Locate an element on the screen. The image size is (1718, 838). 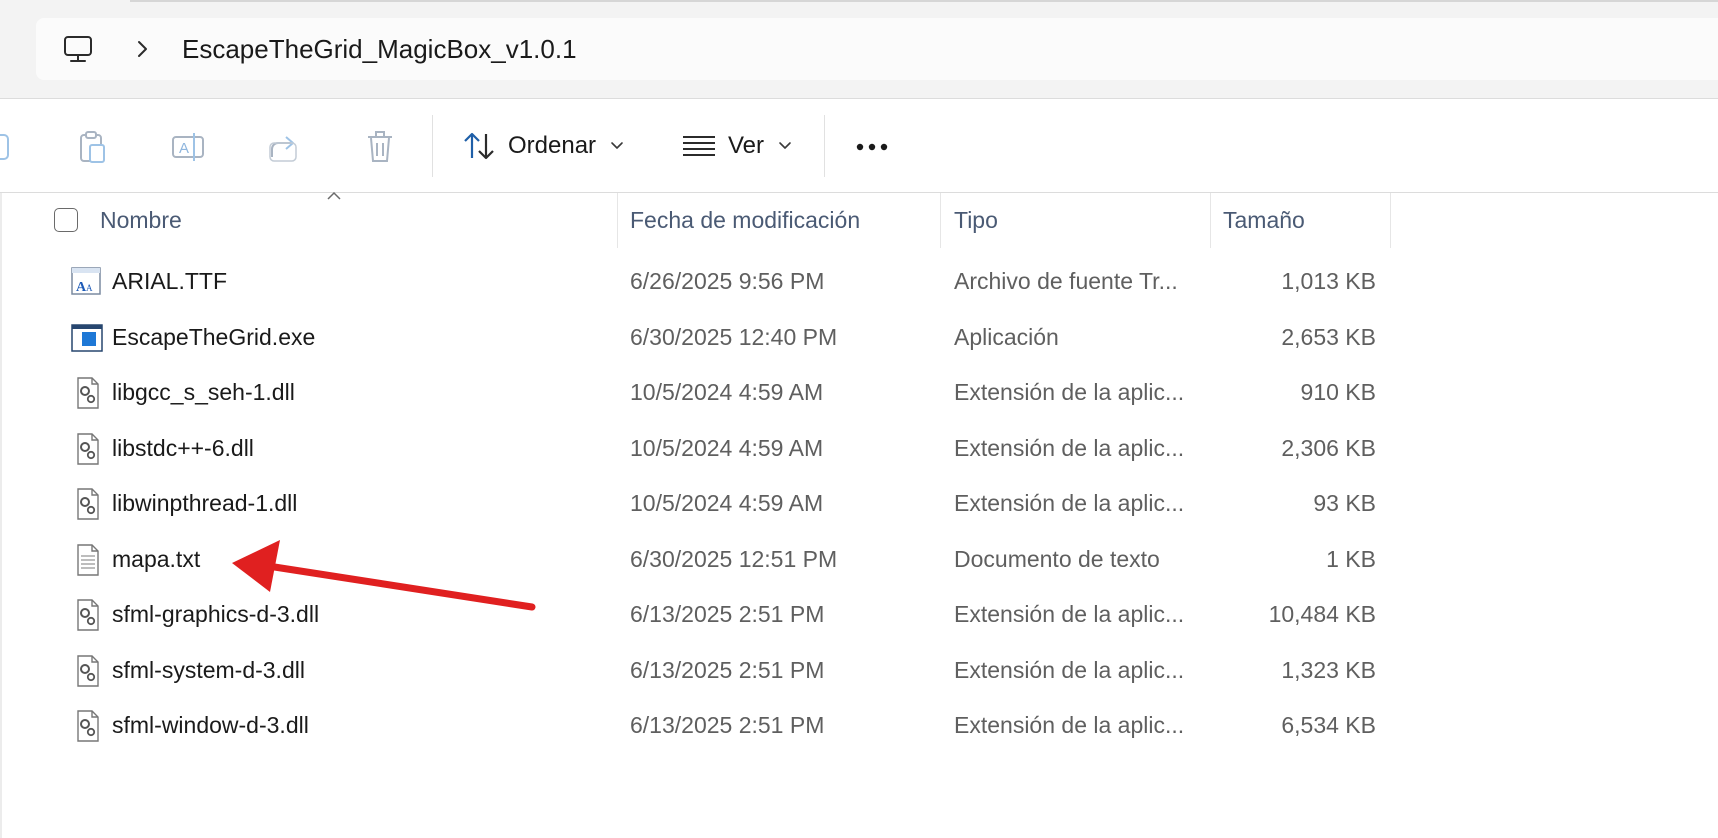
file-name: sfml-window-d-3.dll is located at coordinates (210, 725).